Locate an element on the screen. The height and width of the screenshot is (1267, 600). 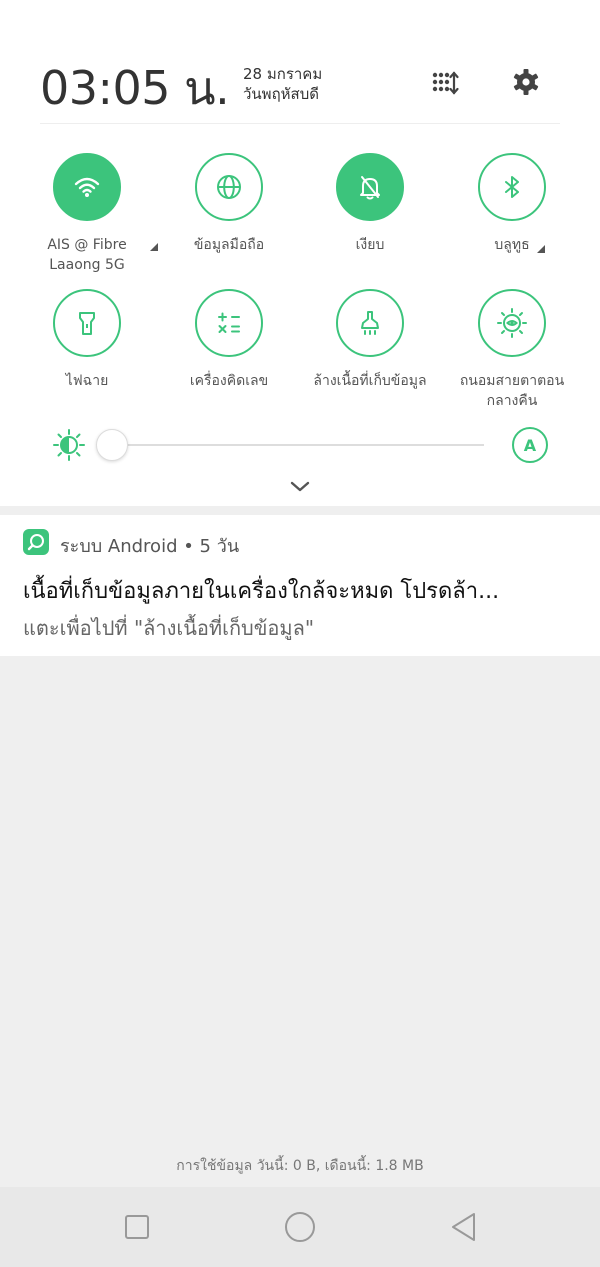
globe-icon is located at coordinates (229, 187).